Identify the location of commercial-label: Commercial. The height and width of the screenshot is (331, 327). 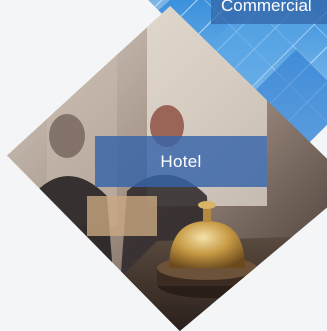
(269, 12).